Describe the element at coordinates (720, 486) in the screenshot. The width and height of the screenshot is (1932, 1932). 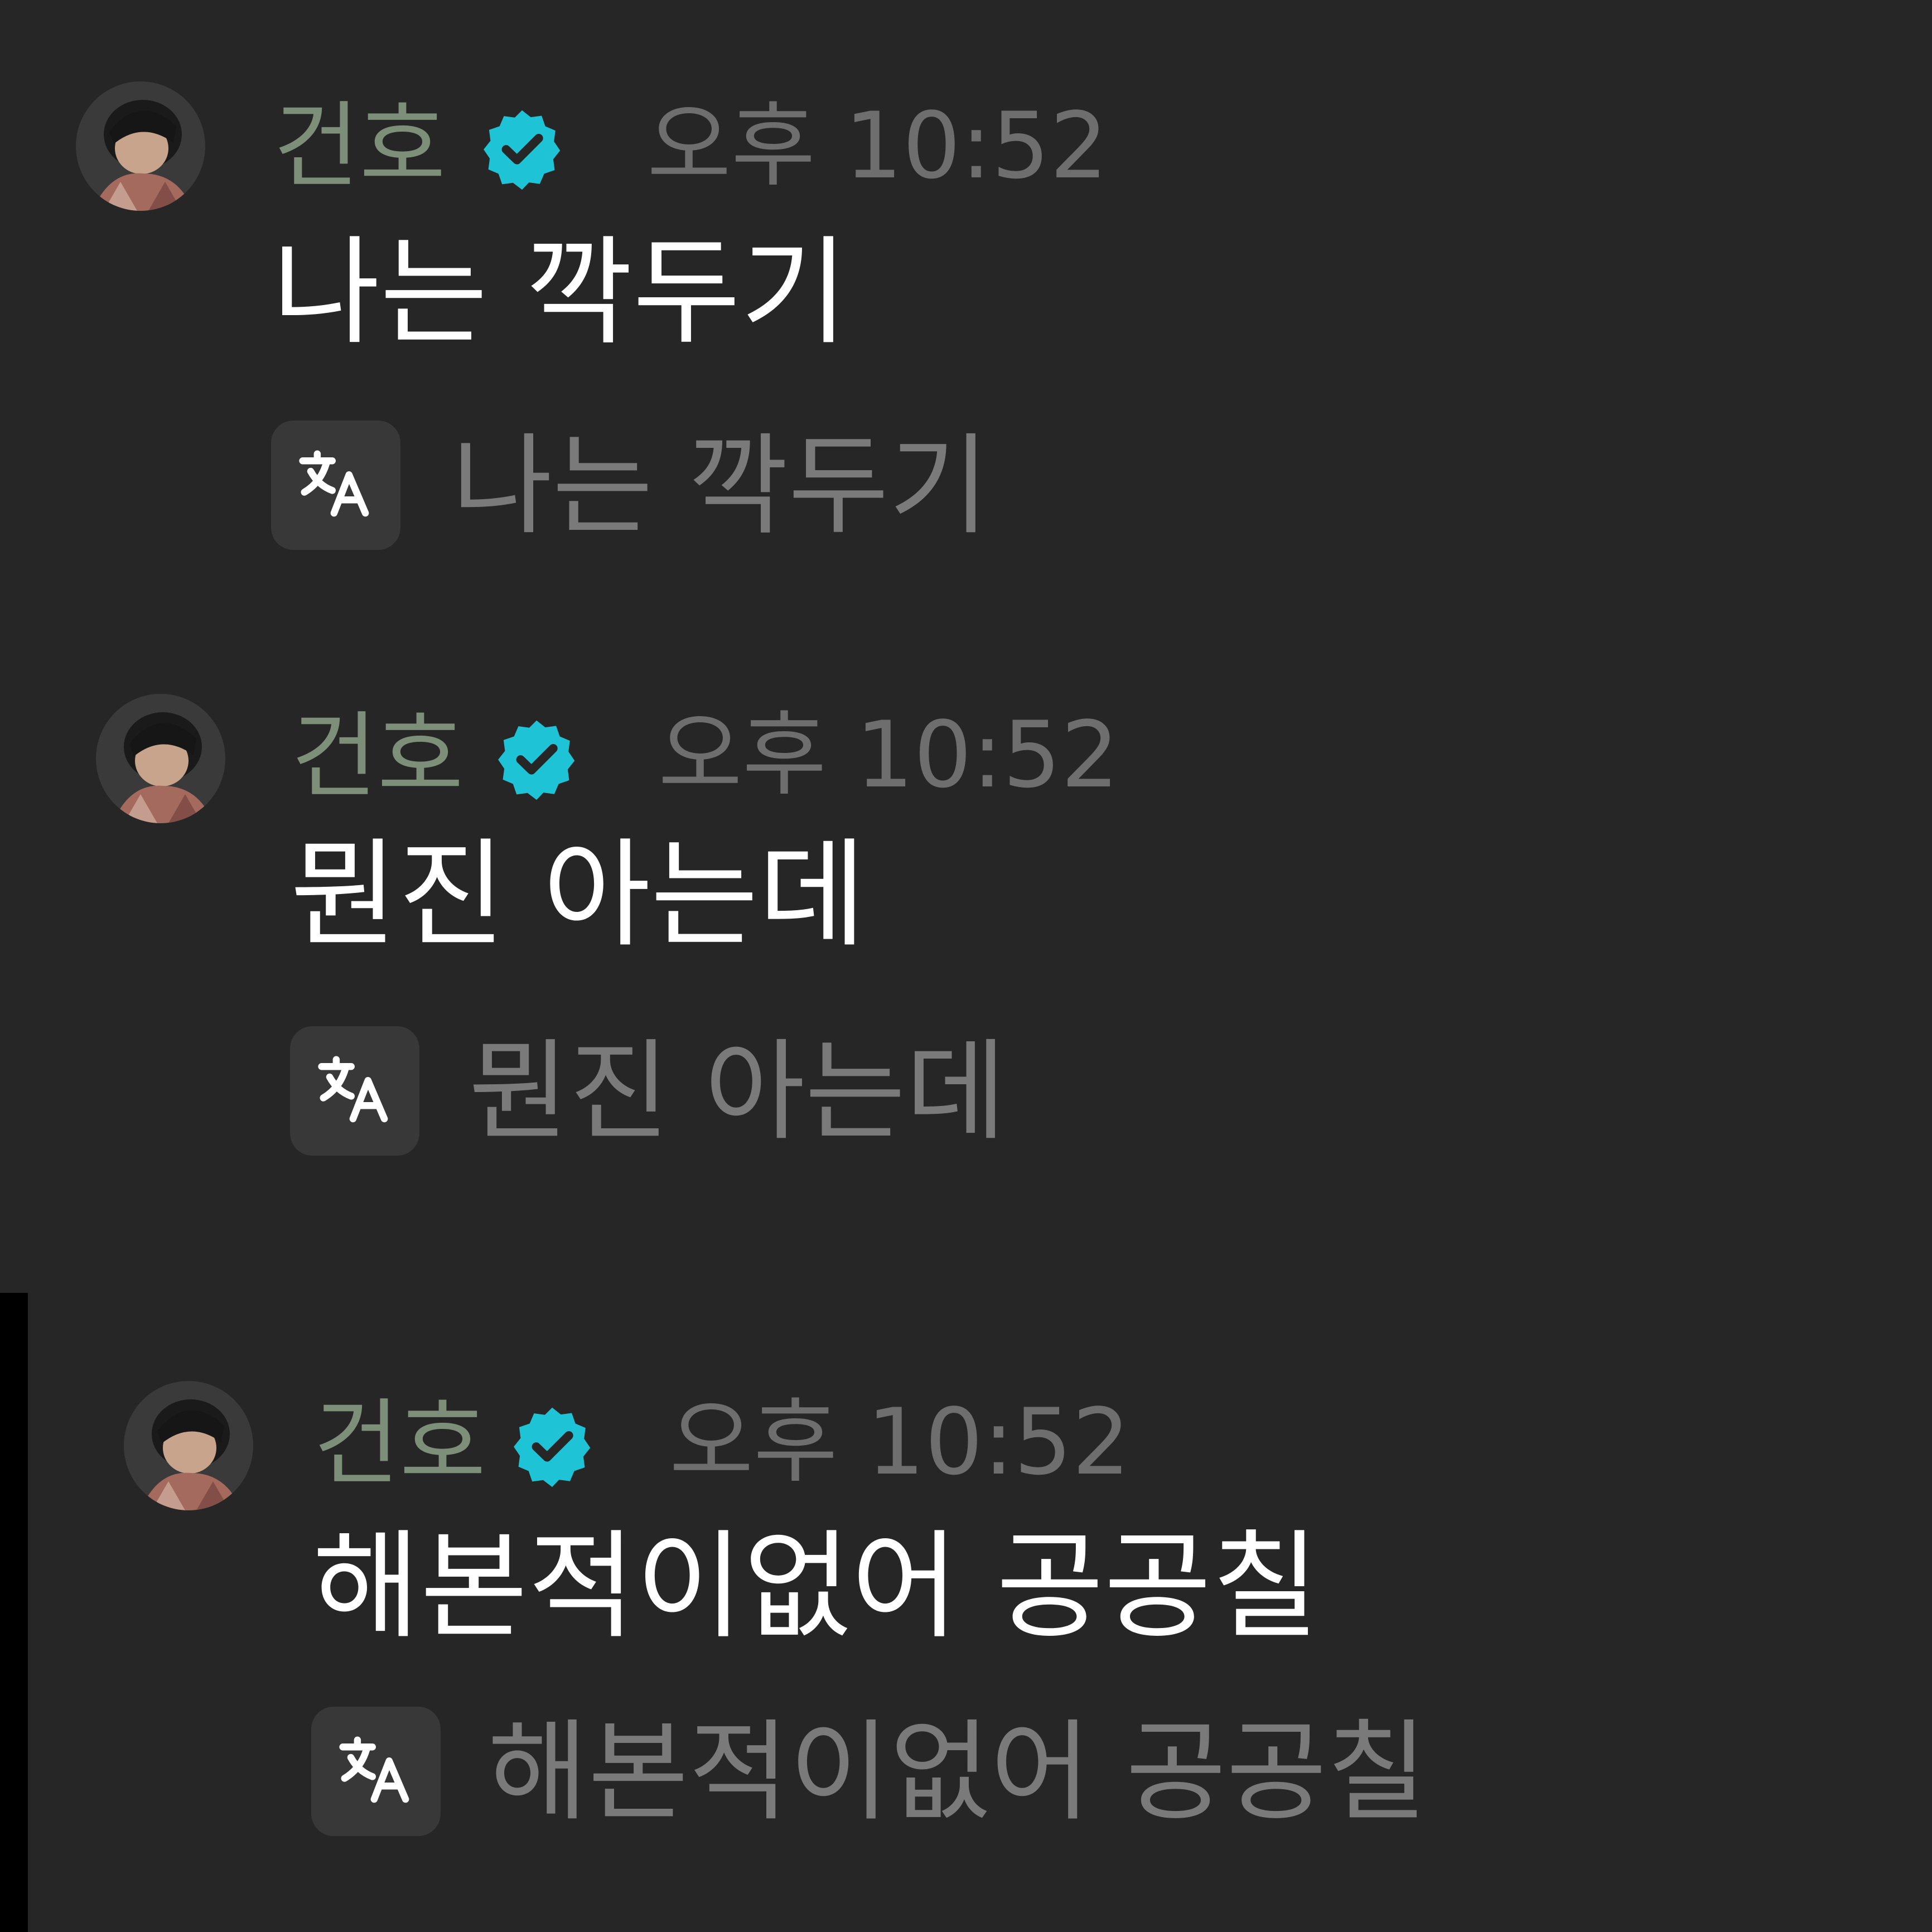
I see `translated-text: 나는 깍두기` at that location.